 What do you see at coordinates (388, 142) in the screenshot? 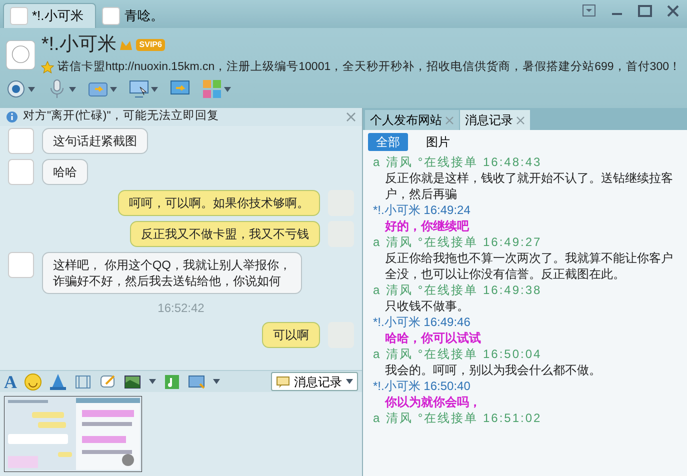
I see `filter-button: 全部` at bounding box center [388, 142].